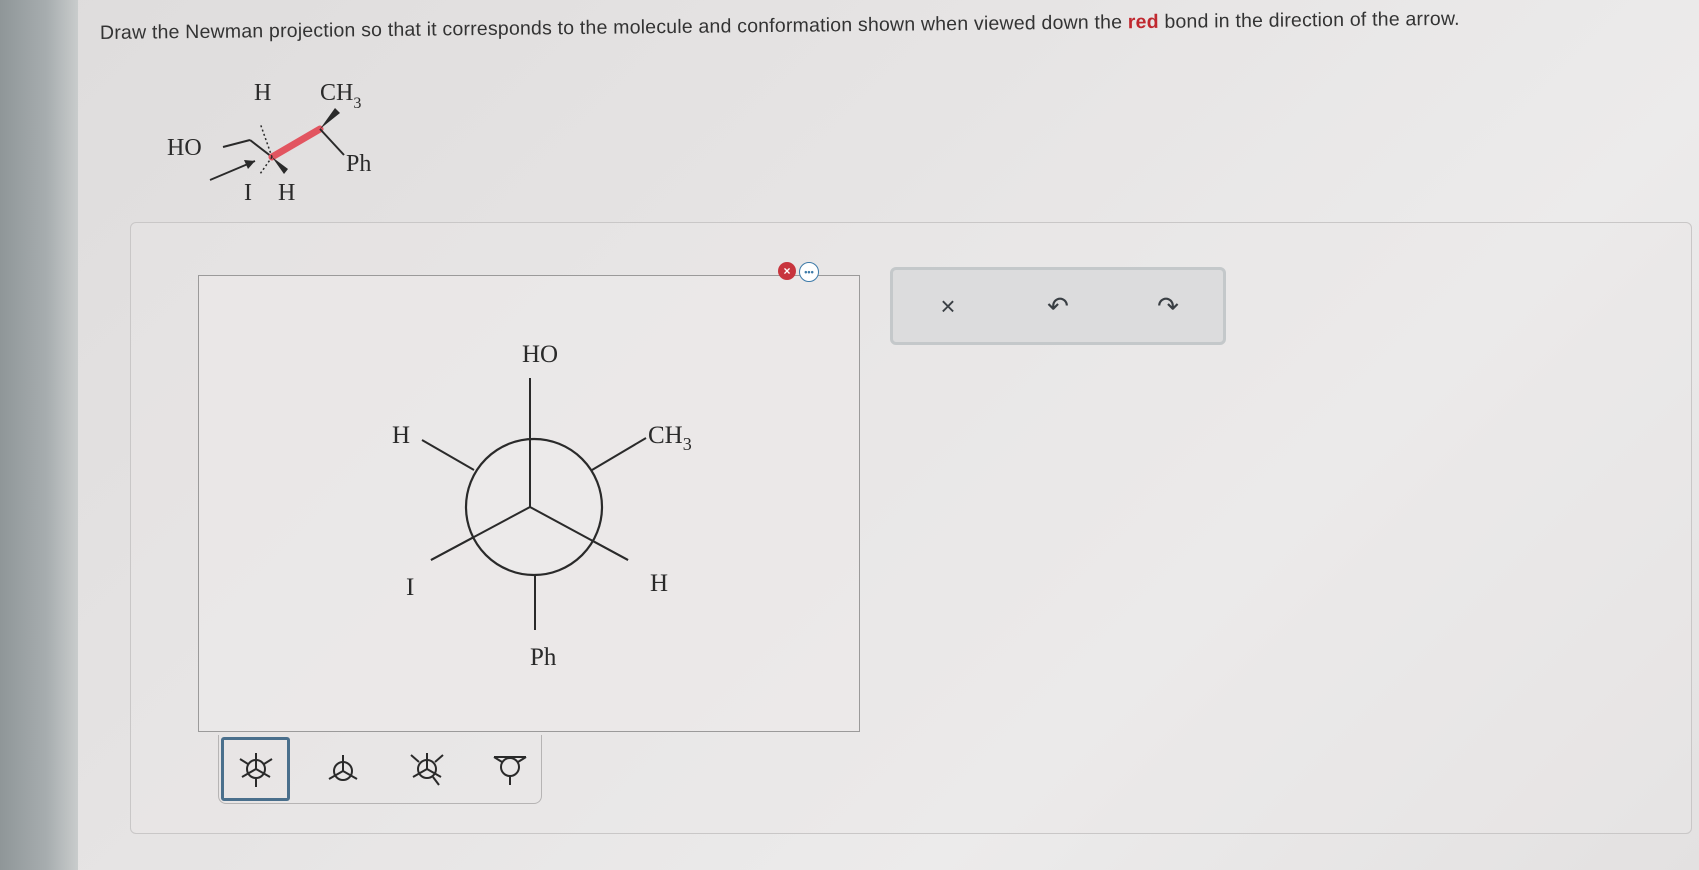  Describe the element at coordinates (659, 583) in the screenshot. I see `newman-label-h-right: H` at that location.